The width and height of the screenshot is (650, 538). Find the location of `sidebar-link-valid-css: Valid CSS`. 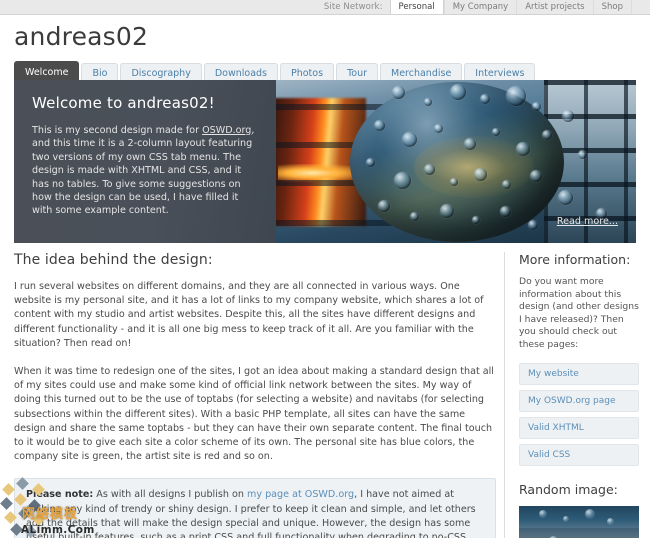

sidebar-link-valid-css: Valid CSS is located at coordinates (579, 454).